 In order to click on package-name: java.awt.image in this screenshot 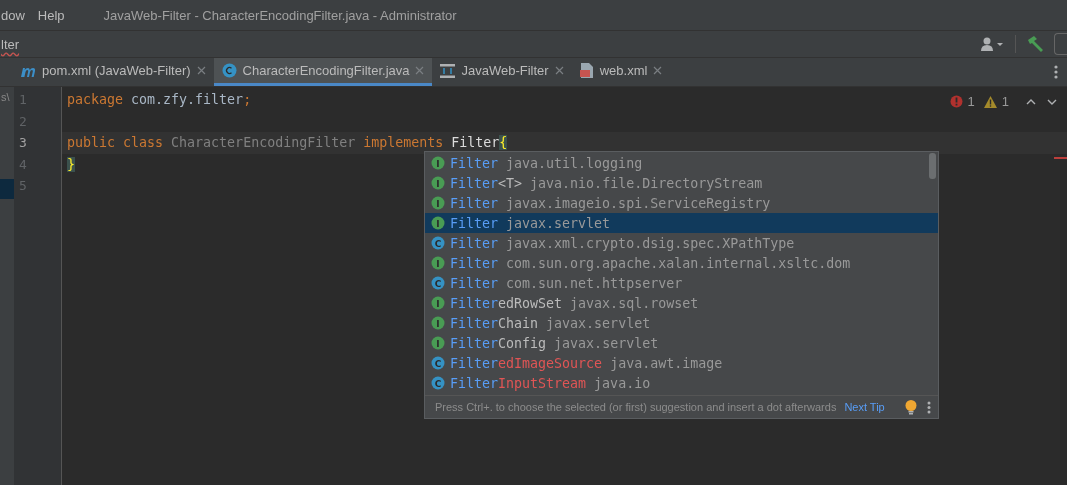, I will do `click(666, 363)`.